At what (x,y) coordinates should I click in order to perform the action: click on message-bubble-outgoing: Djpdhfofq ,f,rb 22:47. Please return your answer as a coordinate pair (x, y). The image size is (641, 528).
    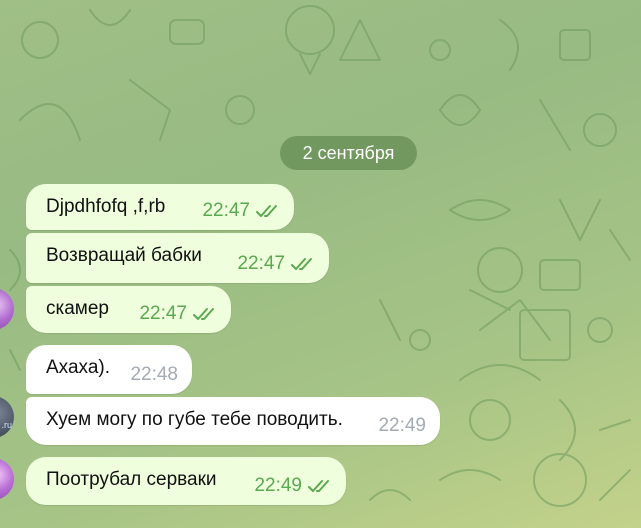
    Looking at the image, I should click on (160, 207).